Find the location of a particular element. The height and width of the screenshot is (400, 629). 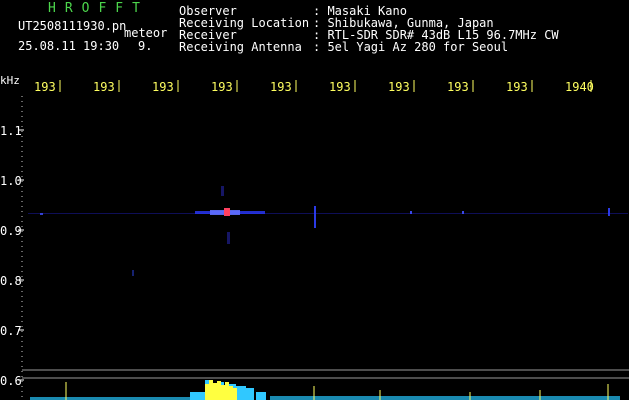

meteor-echo-peak is located at coordinates (227, 212).